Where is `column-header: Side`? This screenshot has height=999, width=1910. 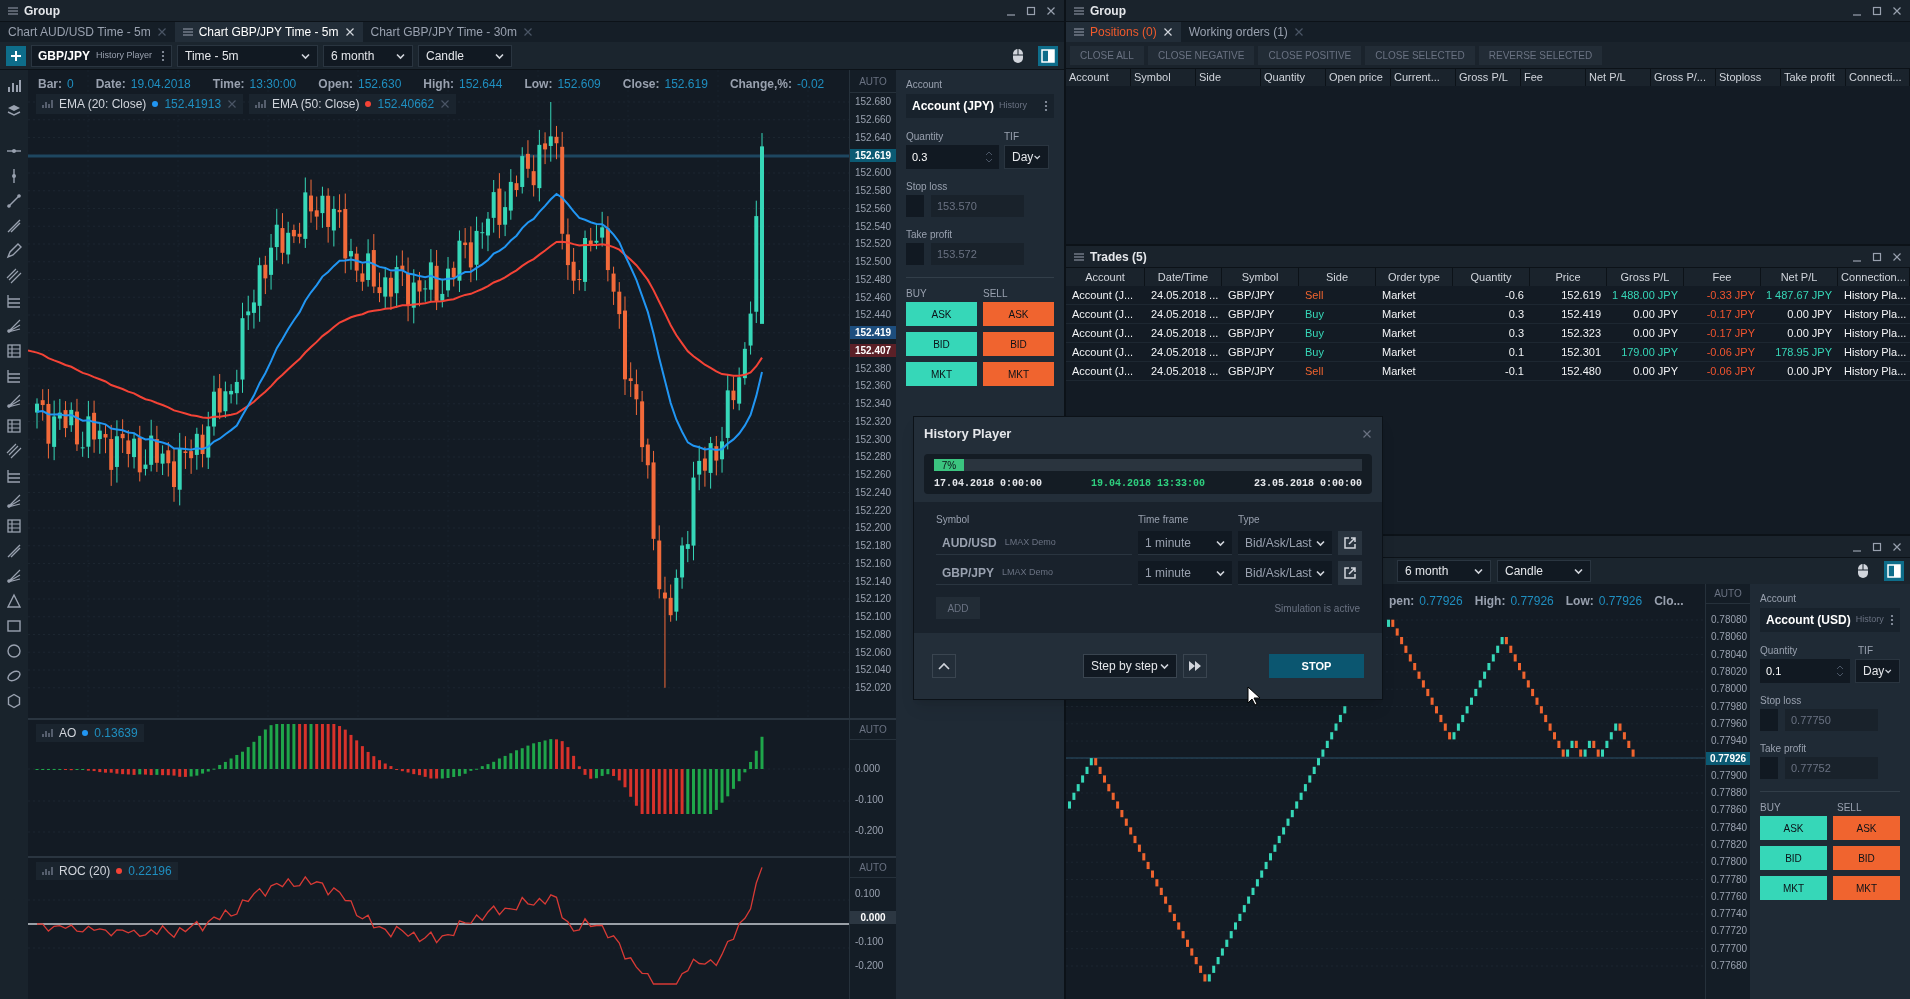
column-header: Side is located at coordinates (1337, 277).